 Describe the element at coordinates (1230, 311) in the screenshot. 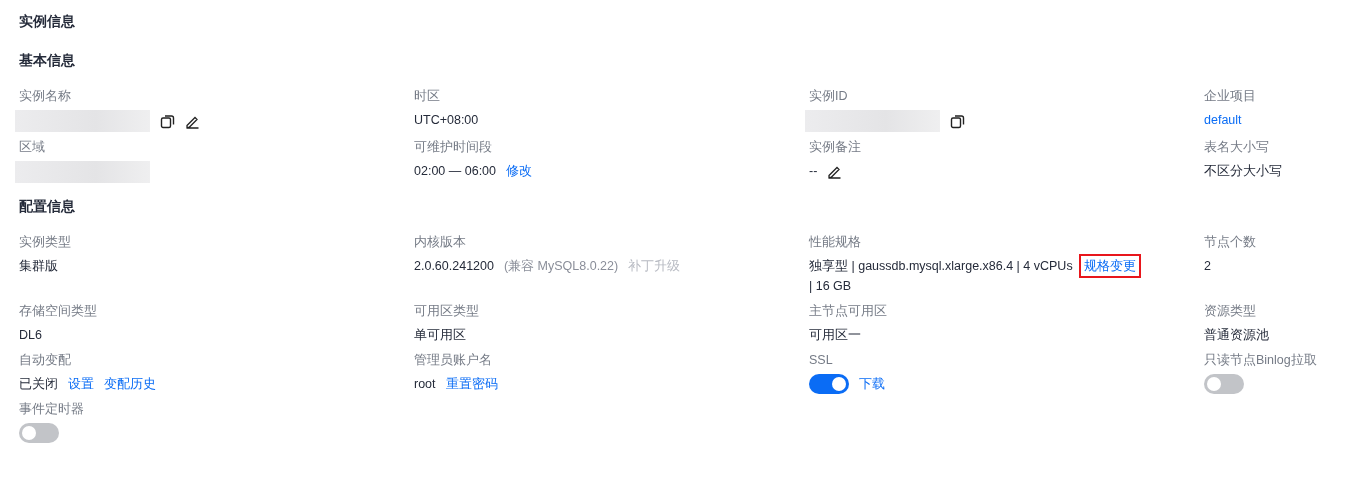

I see `field-label: 资源类型` at that location.